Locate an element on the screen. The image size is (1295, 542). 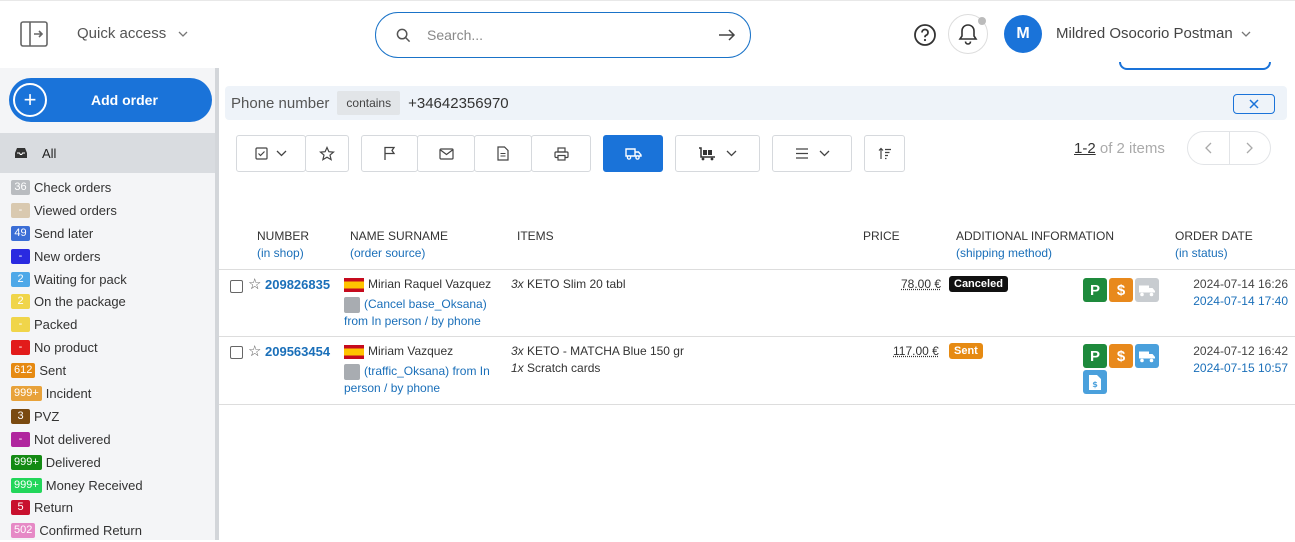
filter-operator: contains is located at coordinates (369, 103).